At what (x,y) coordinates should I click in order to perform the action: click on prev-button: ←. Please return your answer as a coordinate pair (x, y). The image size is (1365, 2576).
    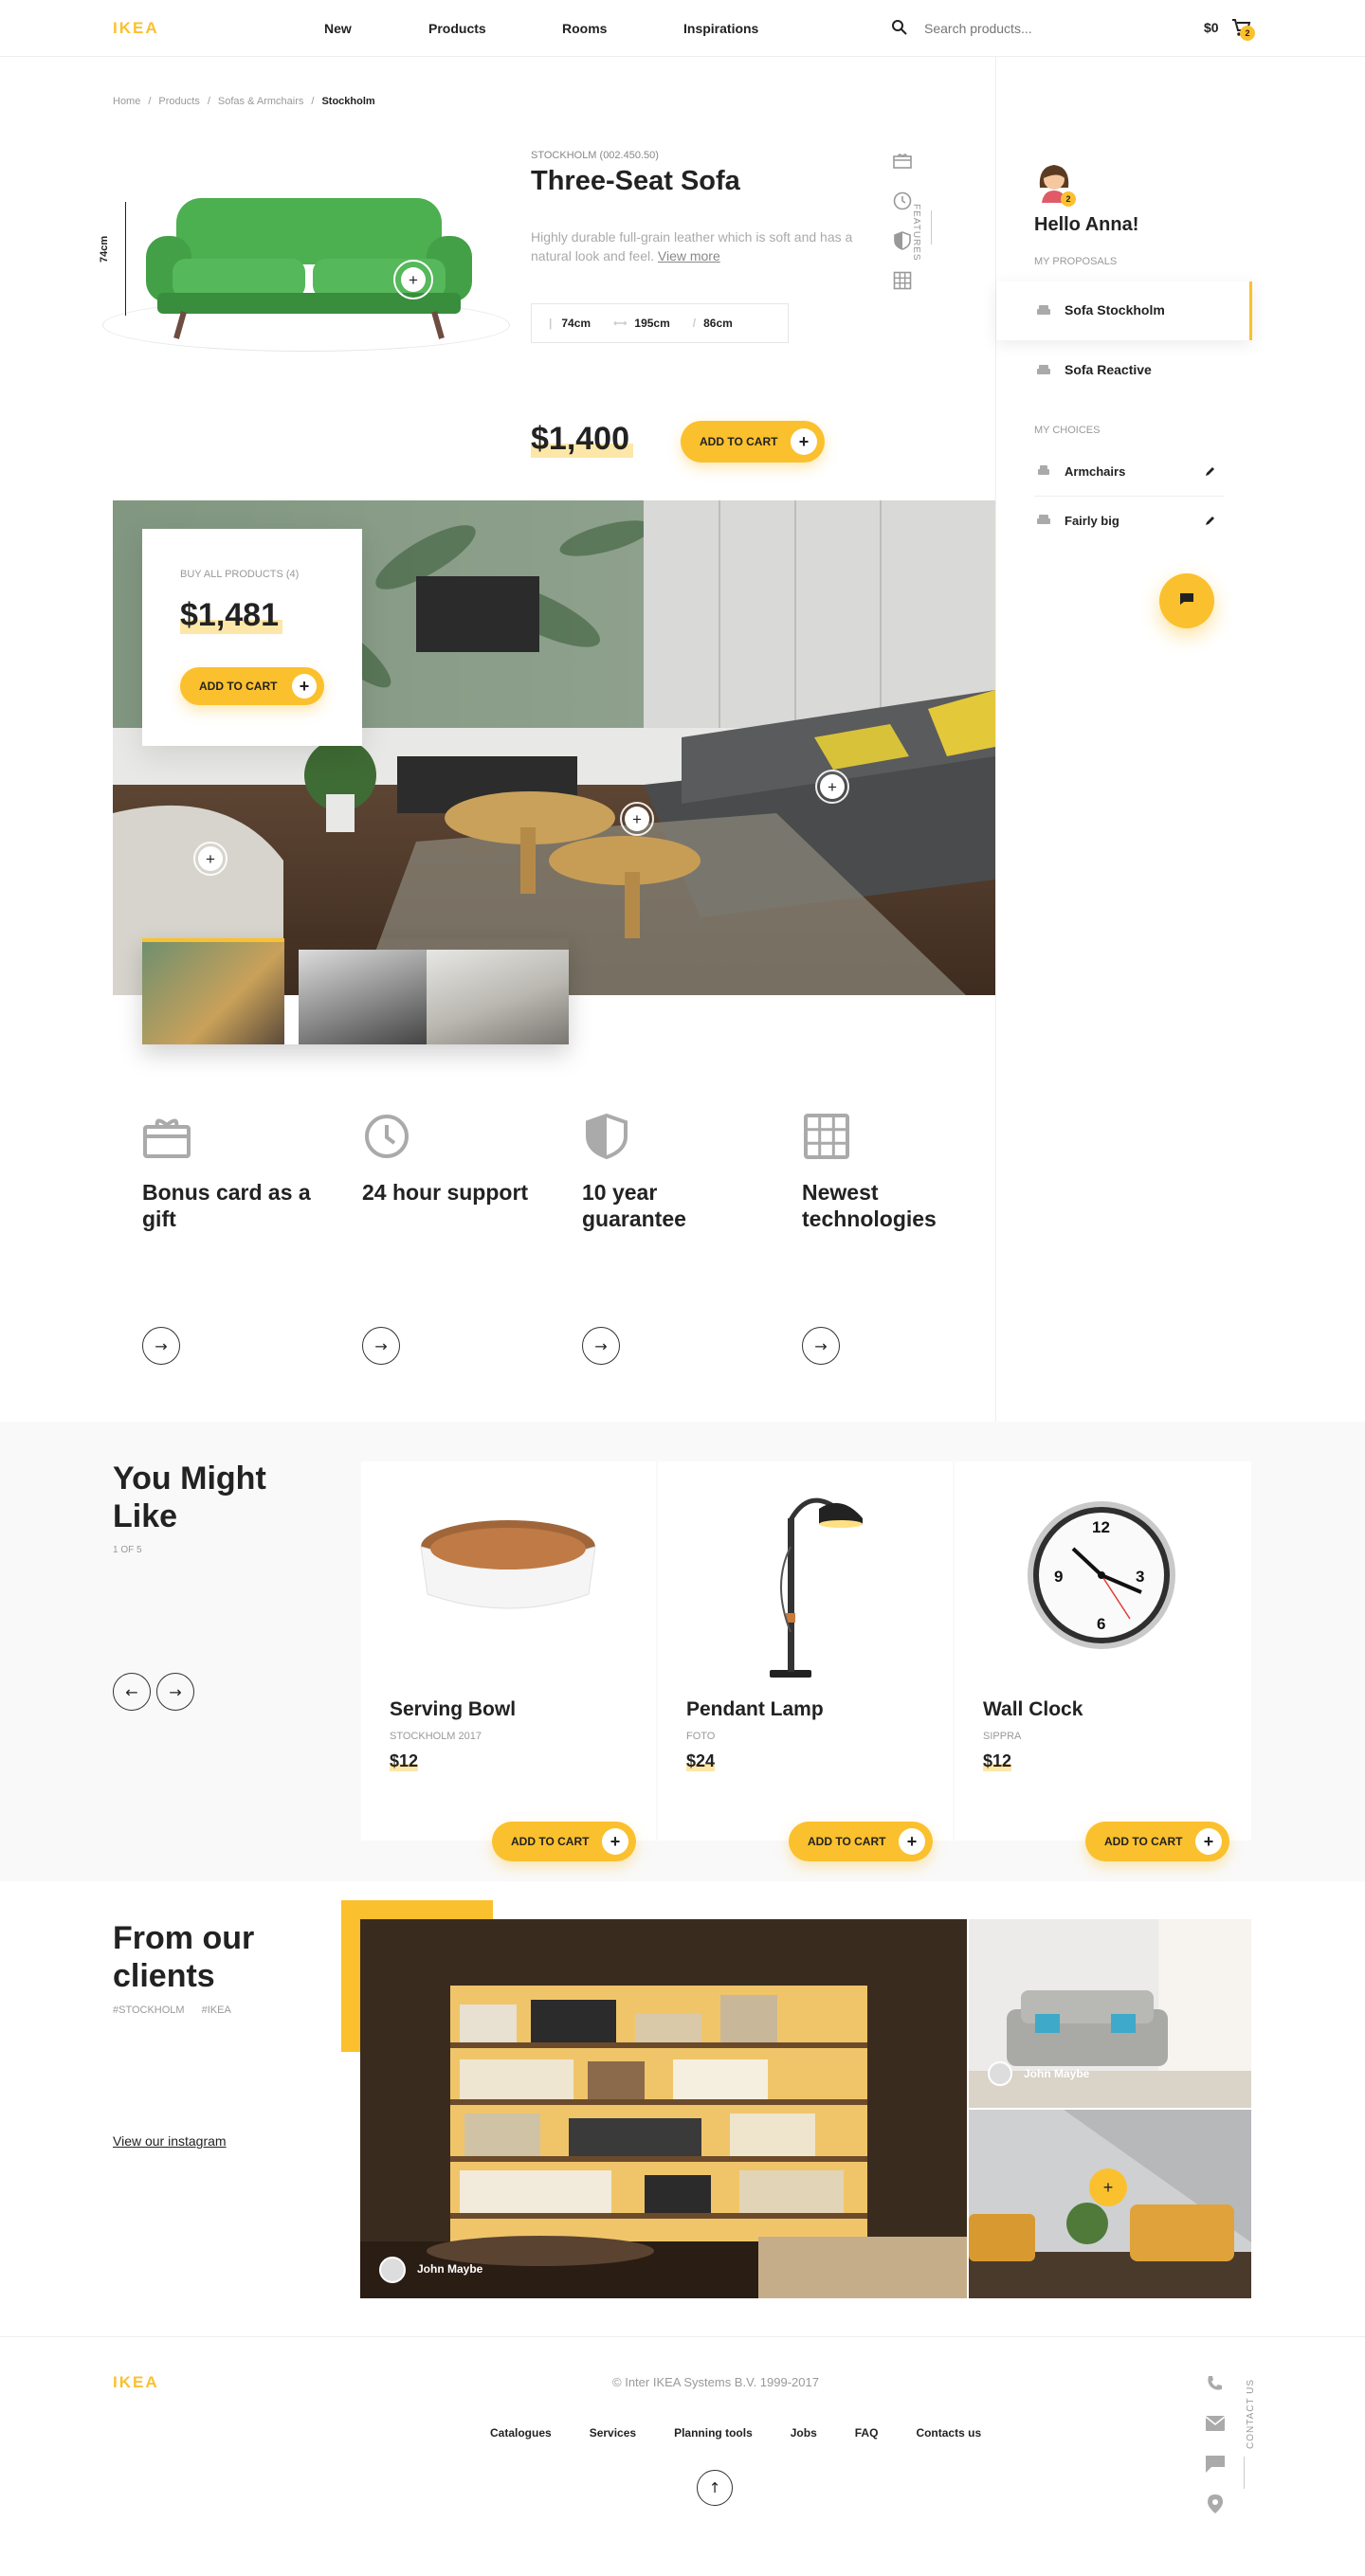
    Looking at the image, I should click on (132, 1692).